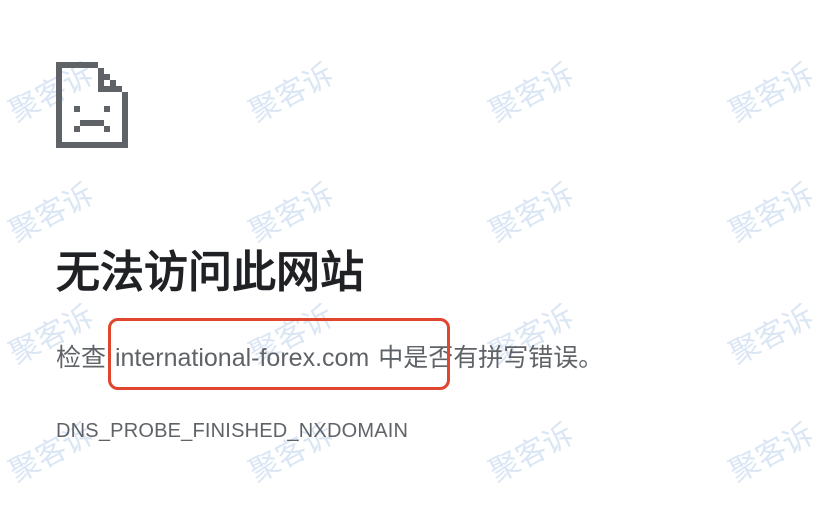 This screenshot has height=506, width=828. What do you see at coordinates (232, 431) in the screenshot?
I see `error-code: DNS_PROBE_FINISHED_NXDOMAIN` at bounding box center [232, 431].